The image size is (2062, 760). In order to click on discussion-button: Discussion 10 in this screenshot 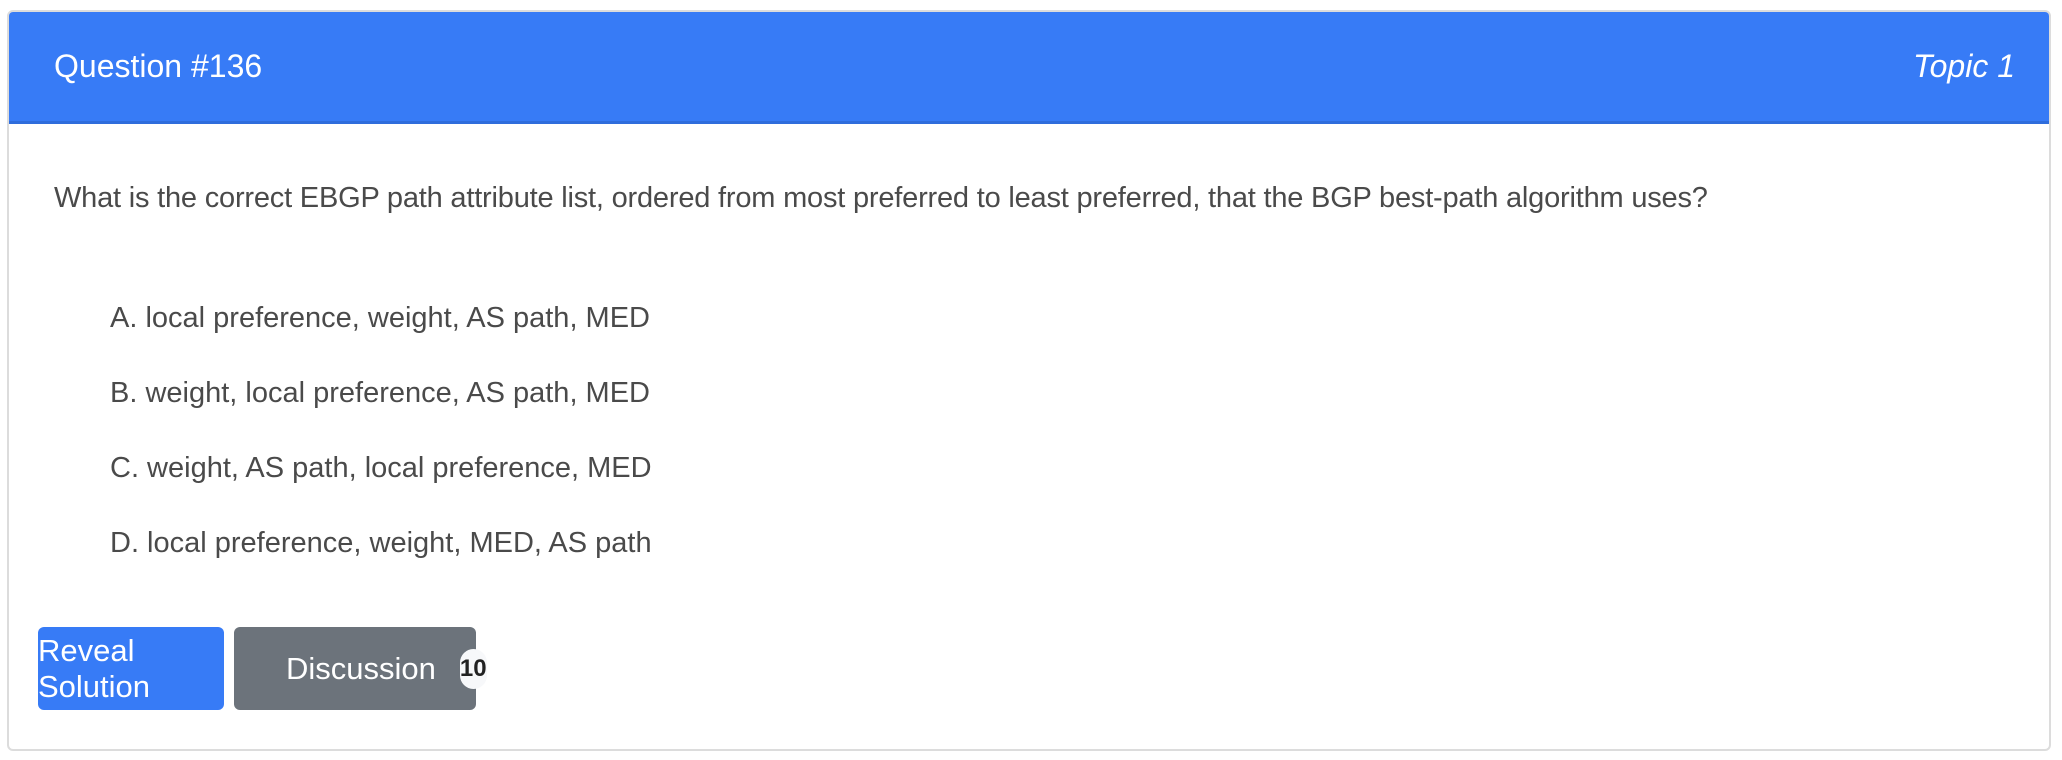, I will do `click(360, 668)`.